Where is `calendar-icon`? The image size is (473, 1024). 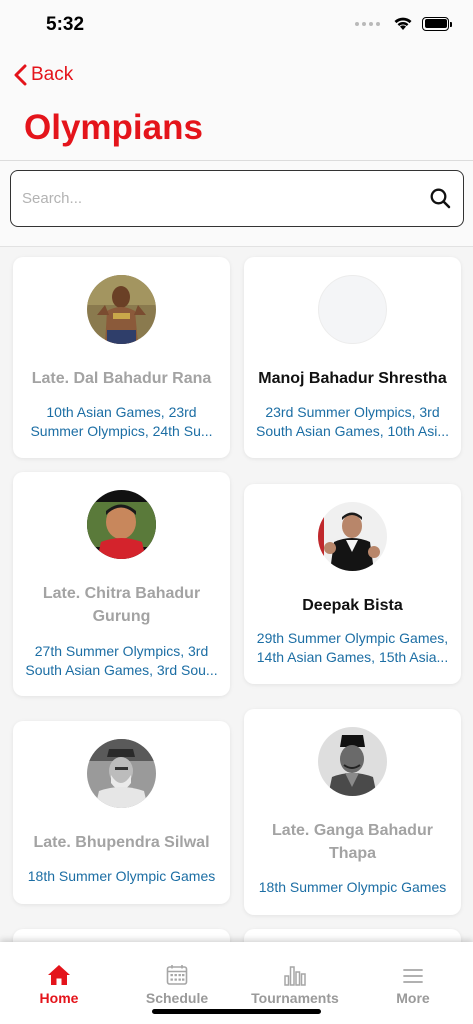 calendar-icon is located at coordinates (177, 975).